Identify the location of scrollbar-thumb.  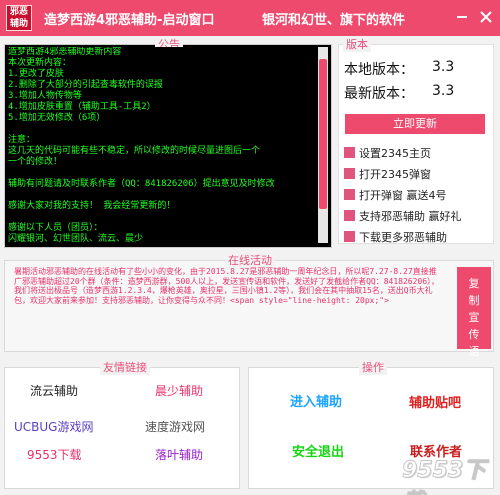
(323, 134).